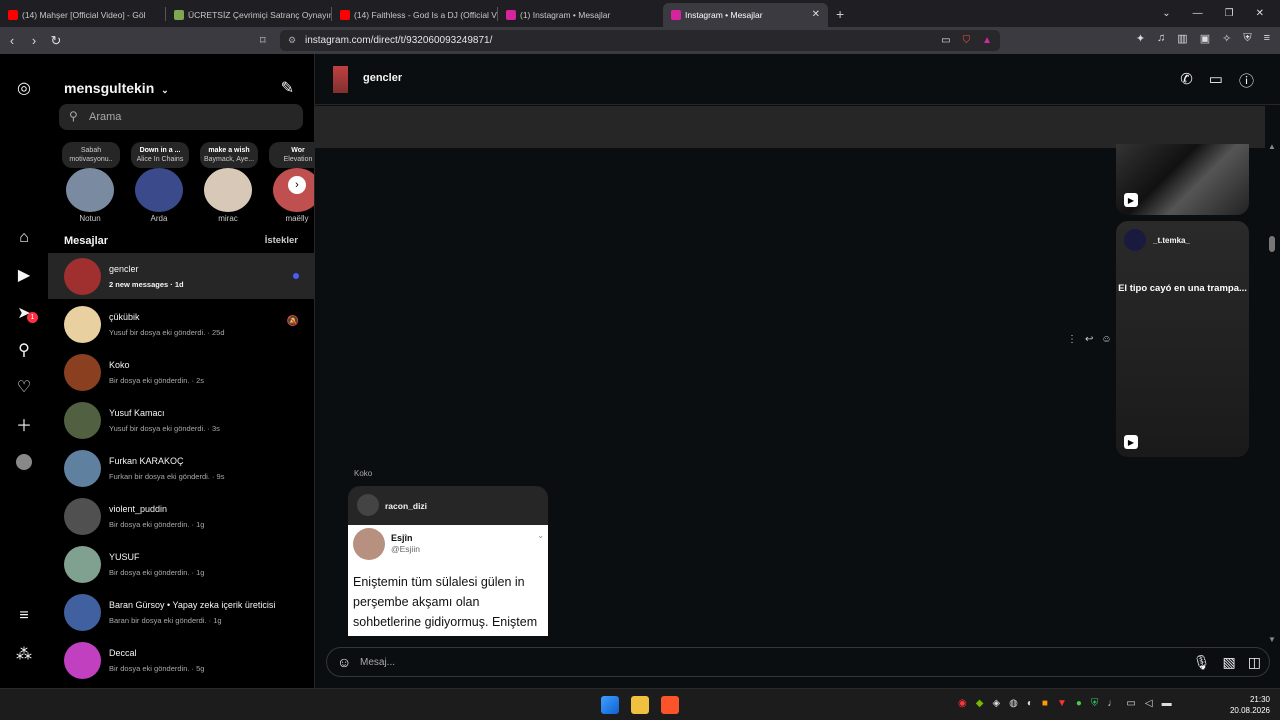  I want to click on account-switcher: mensgultekin ⌄, so click(116, 88).